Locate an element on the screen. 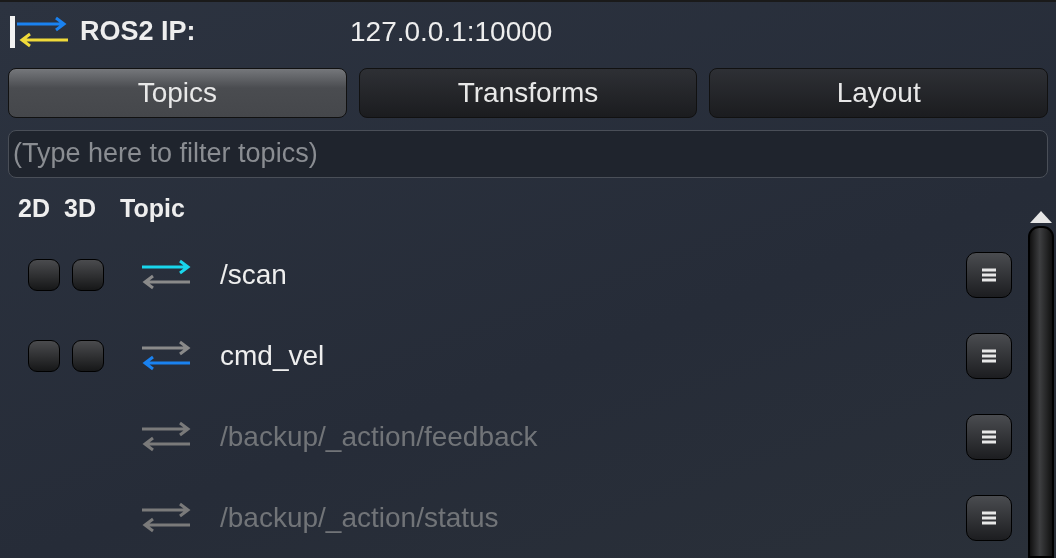  filter-field: (Type here to filter topics) is located at coordinates (528, 153).